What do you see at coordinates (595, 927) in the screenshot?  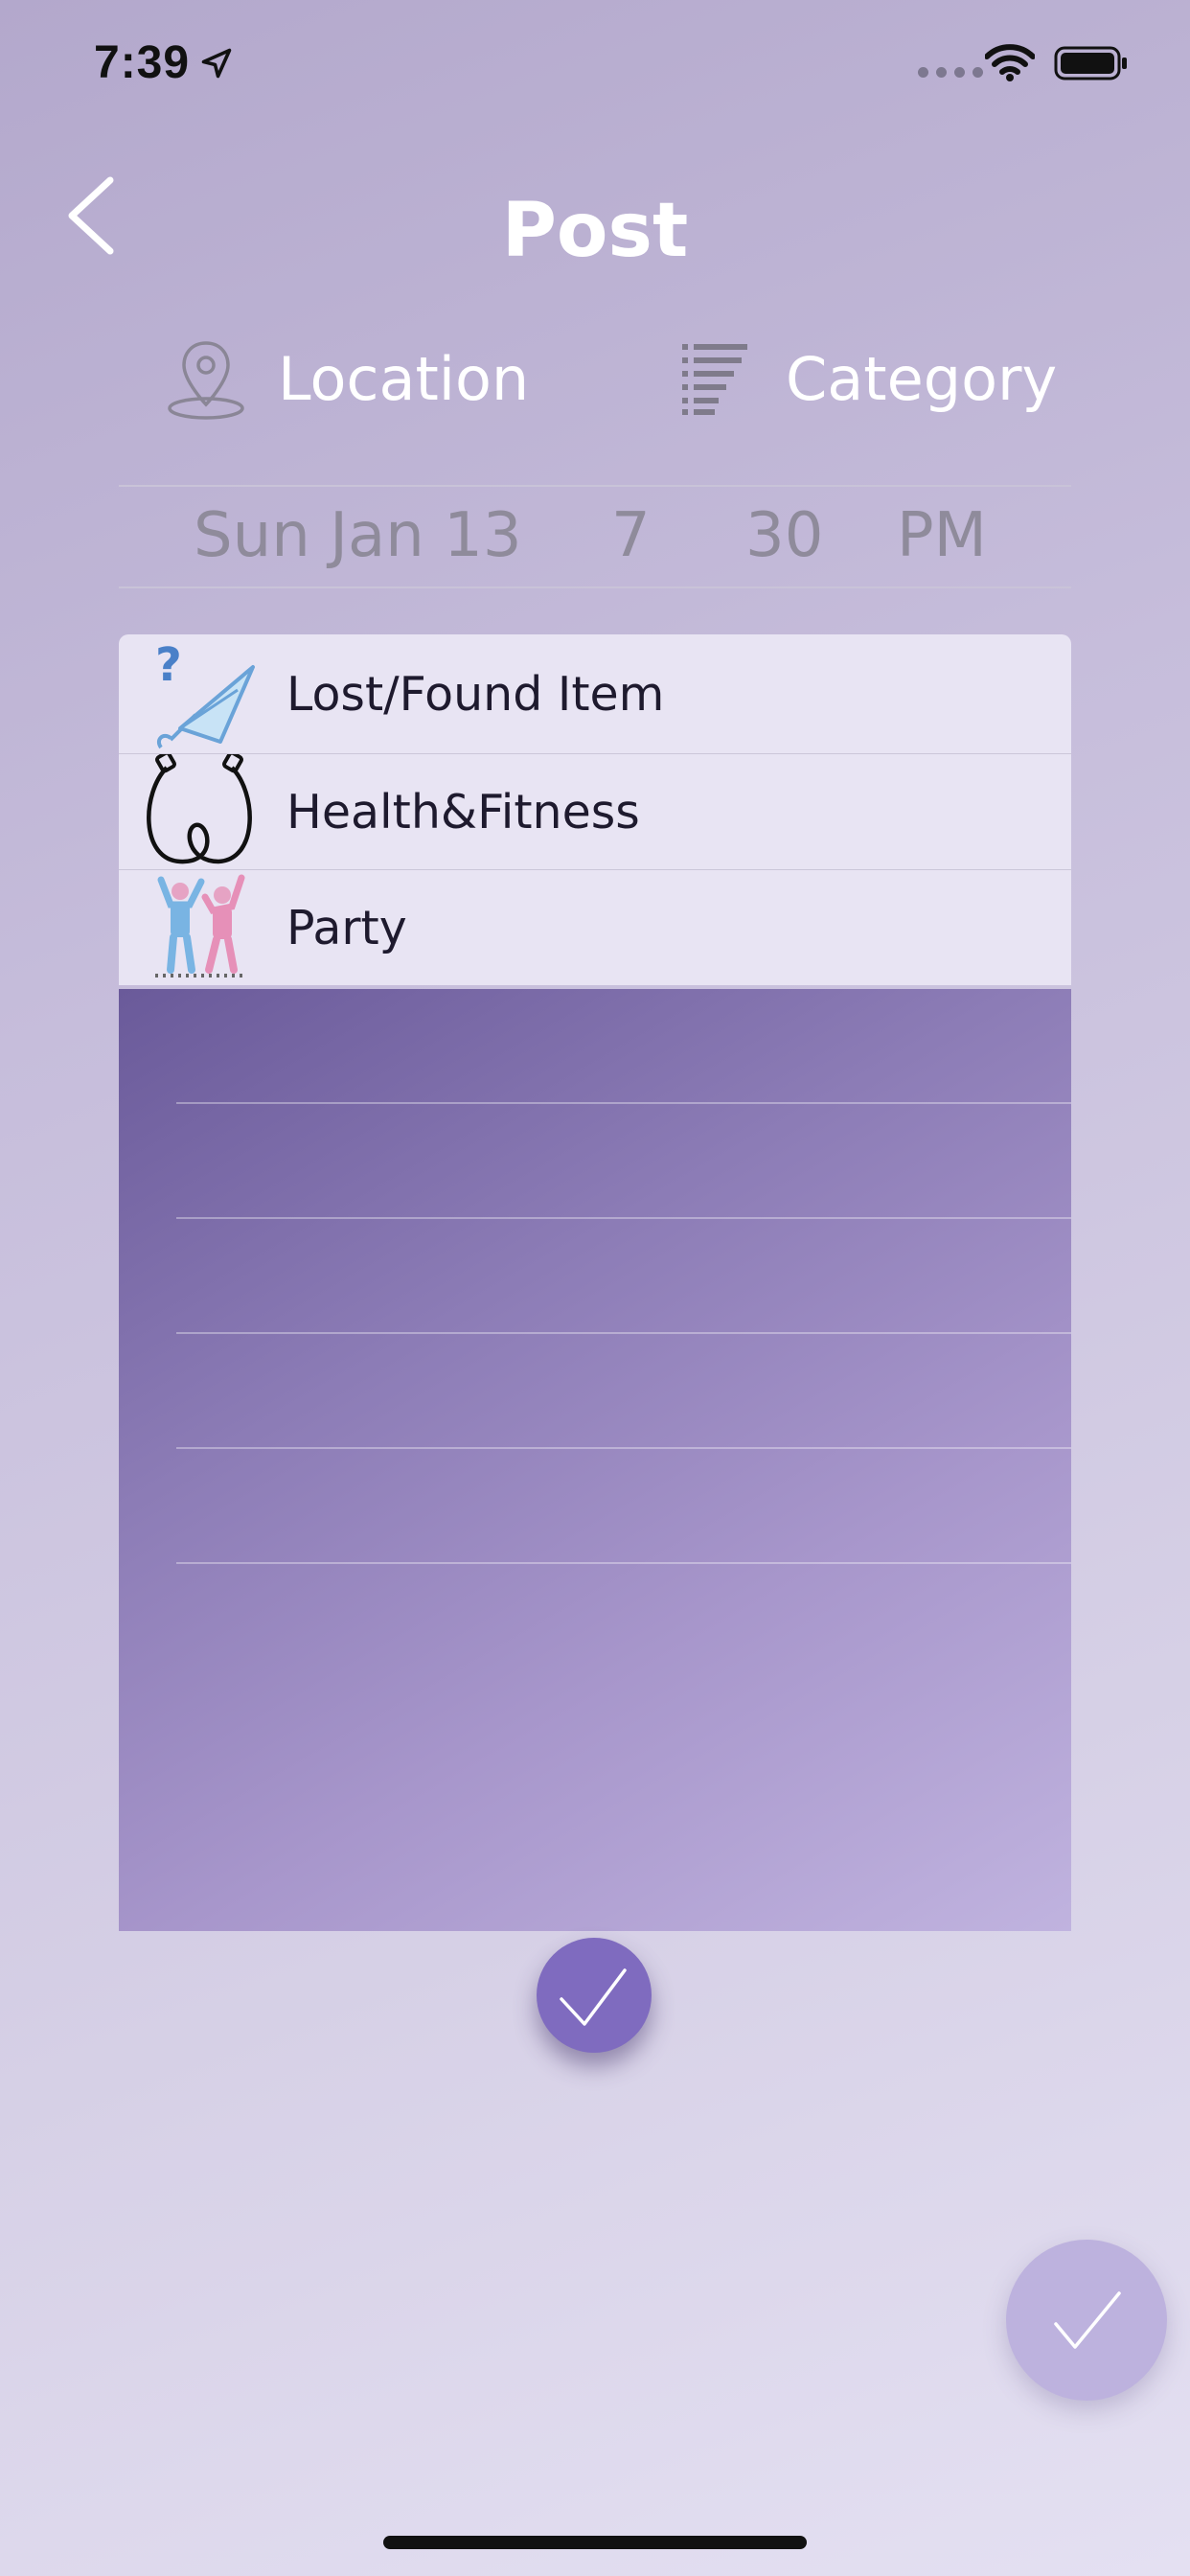 I see `category-item-party: Party` at bounding box center [595, 927].